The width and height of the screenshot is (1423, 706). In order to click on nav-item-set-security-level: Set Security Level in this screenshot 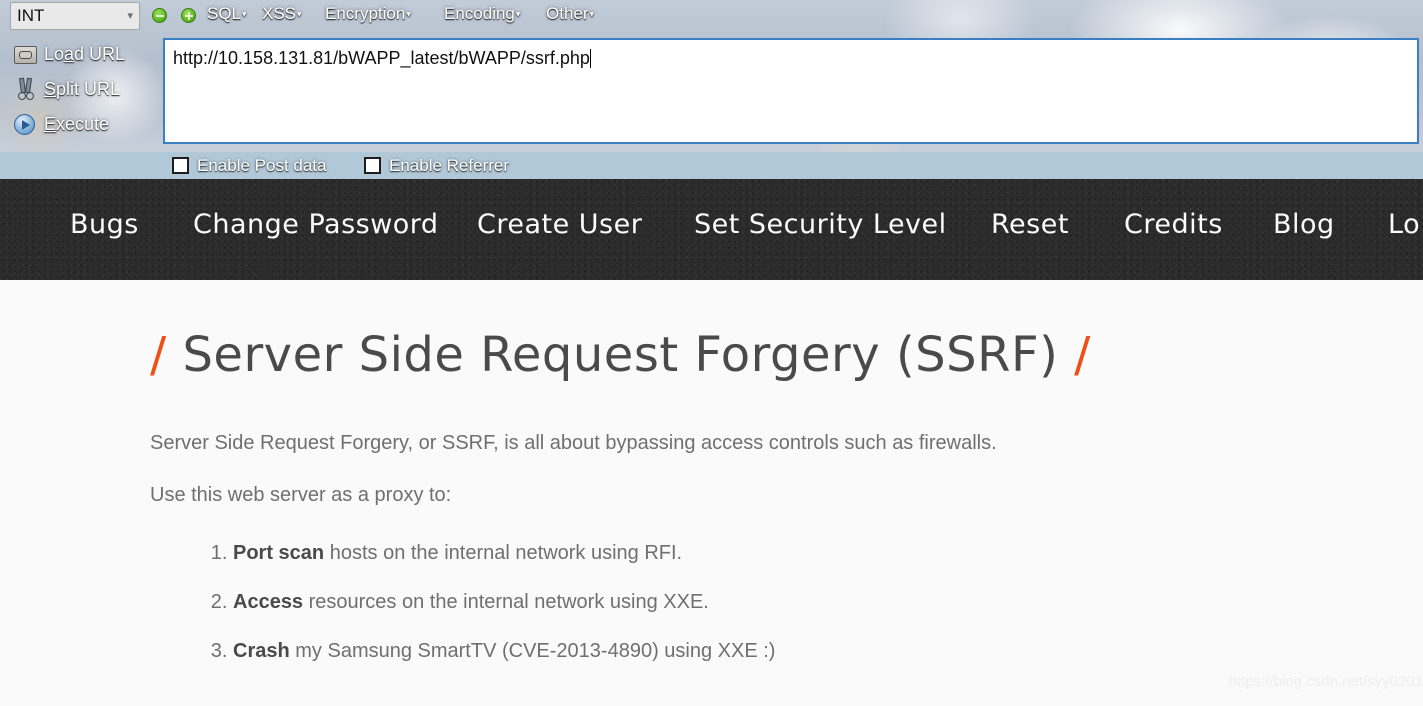, I will do `click(820, 224)`.